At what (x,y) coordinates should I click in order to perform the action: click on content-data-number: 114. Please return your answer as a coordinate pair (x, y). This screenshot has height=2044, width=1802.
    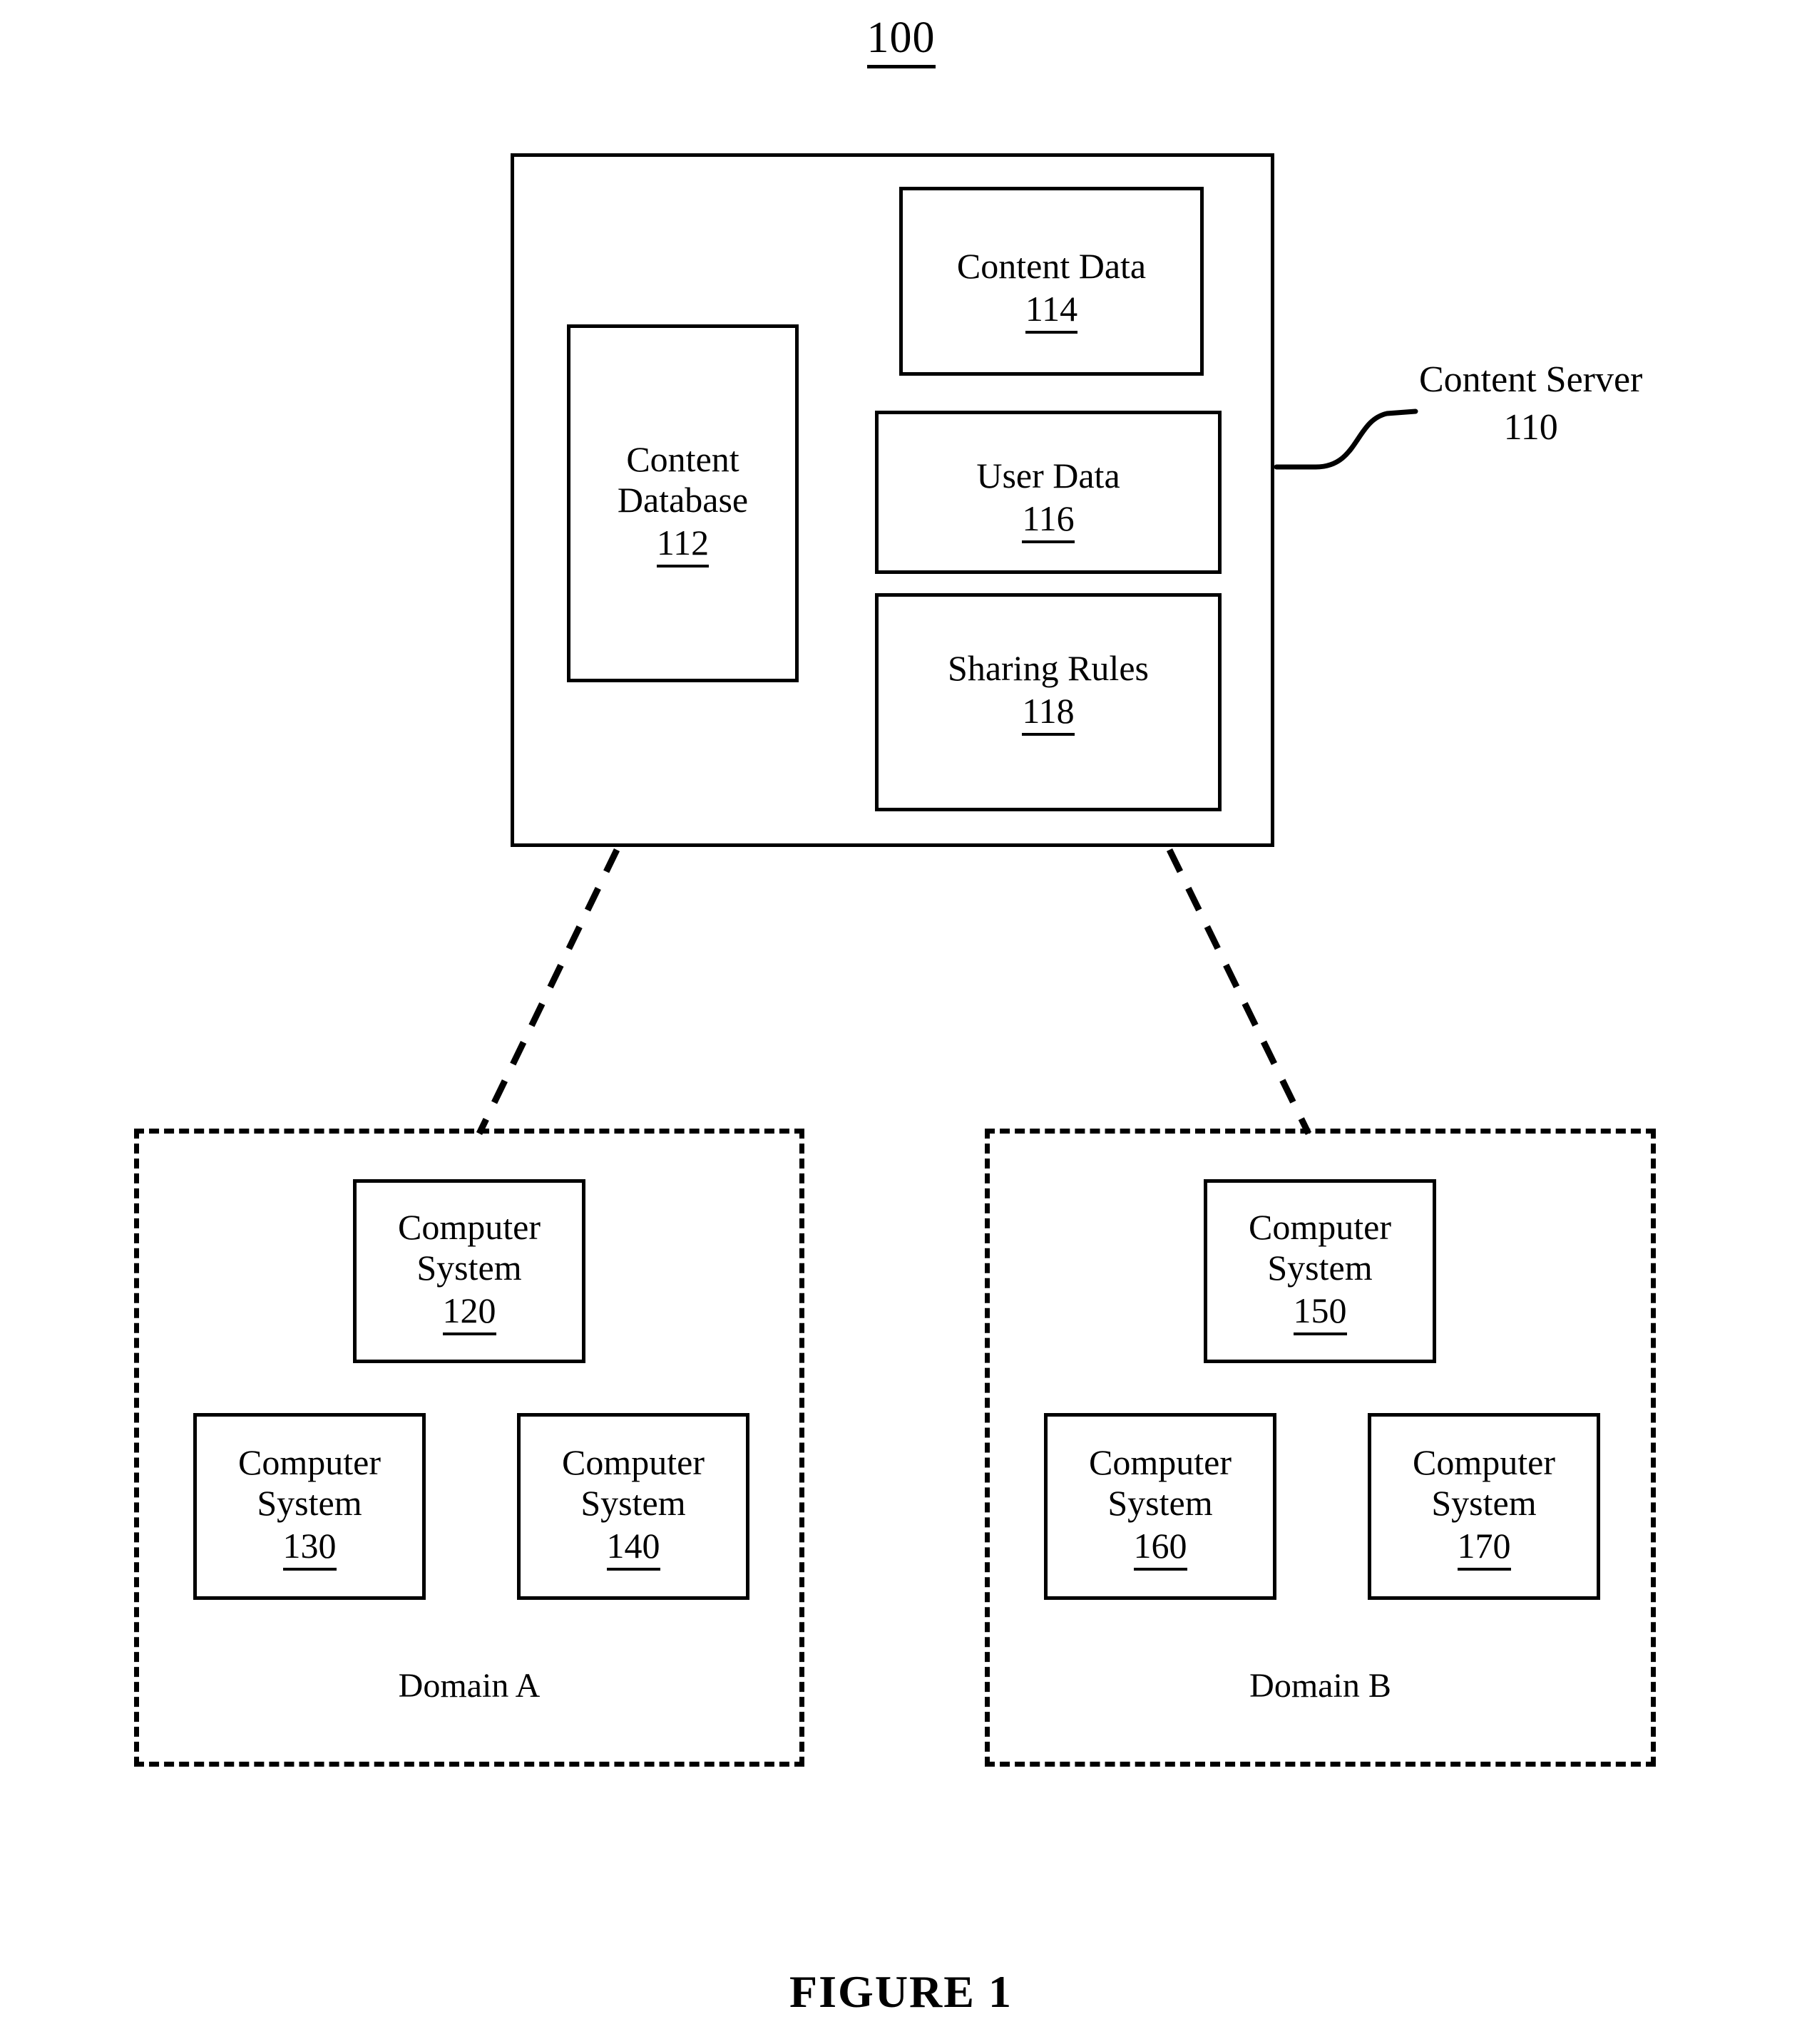
    Looking at the image, I should click on (1051, 312).